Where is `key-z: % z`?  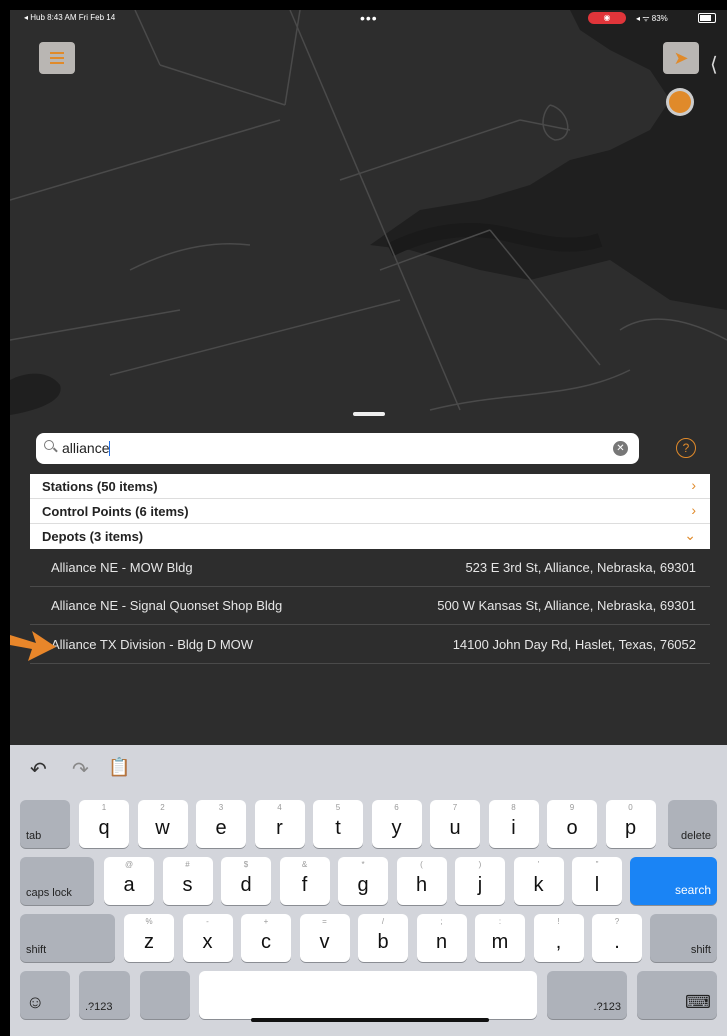 key-z: % z is located at coordinates (149, 938).